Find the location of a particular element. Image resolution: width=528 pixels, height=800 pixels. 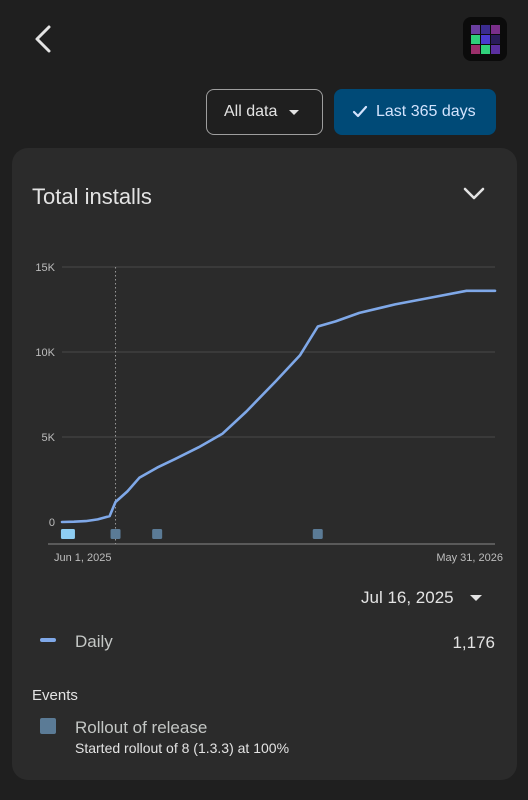

last-365-days-chip: Last 365 days is located at coordinates (415, 112).